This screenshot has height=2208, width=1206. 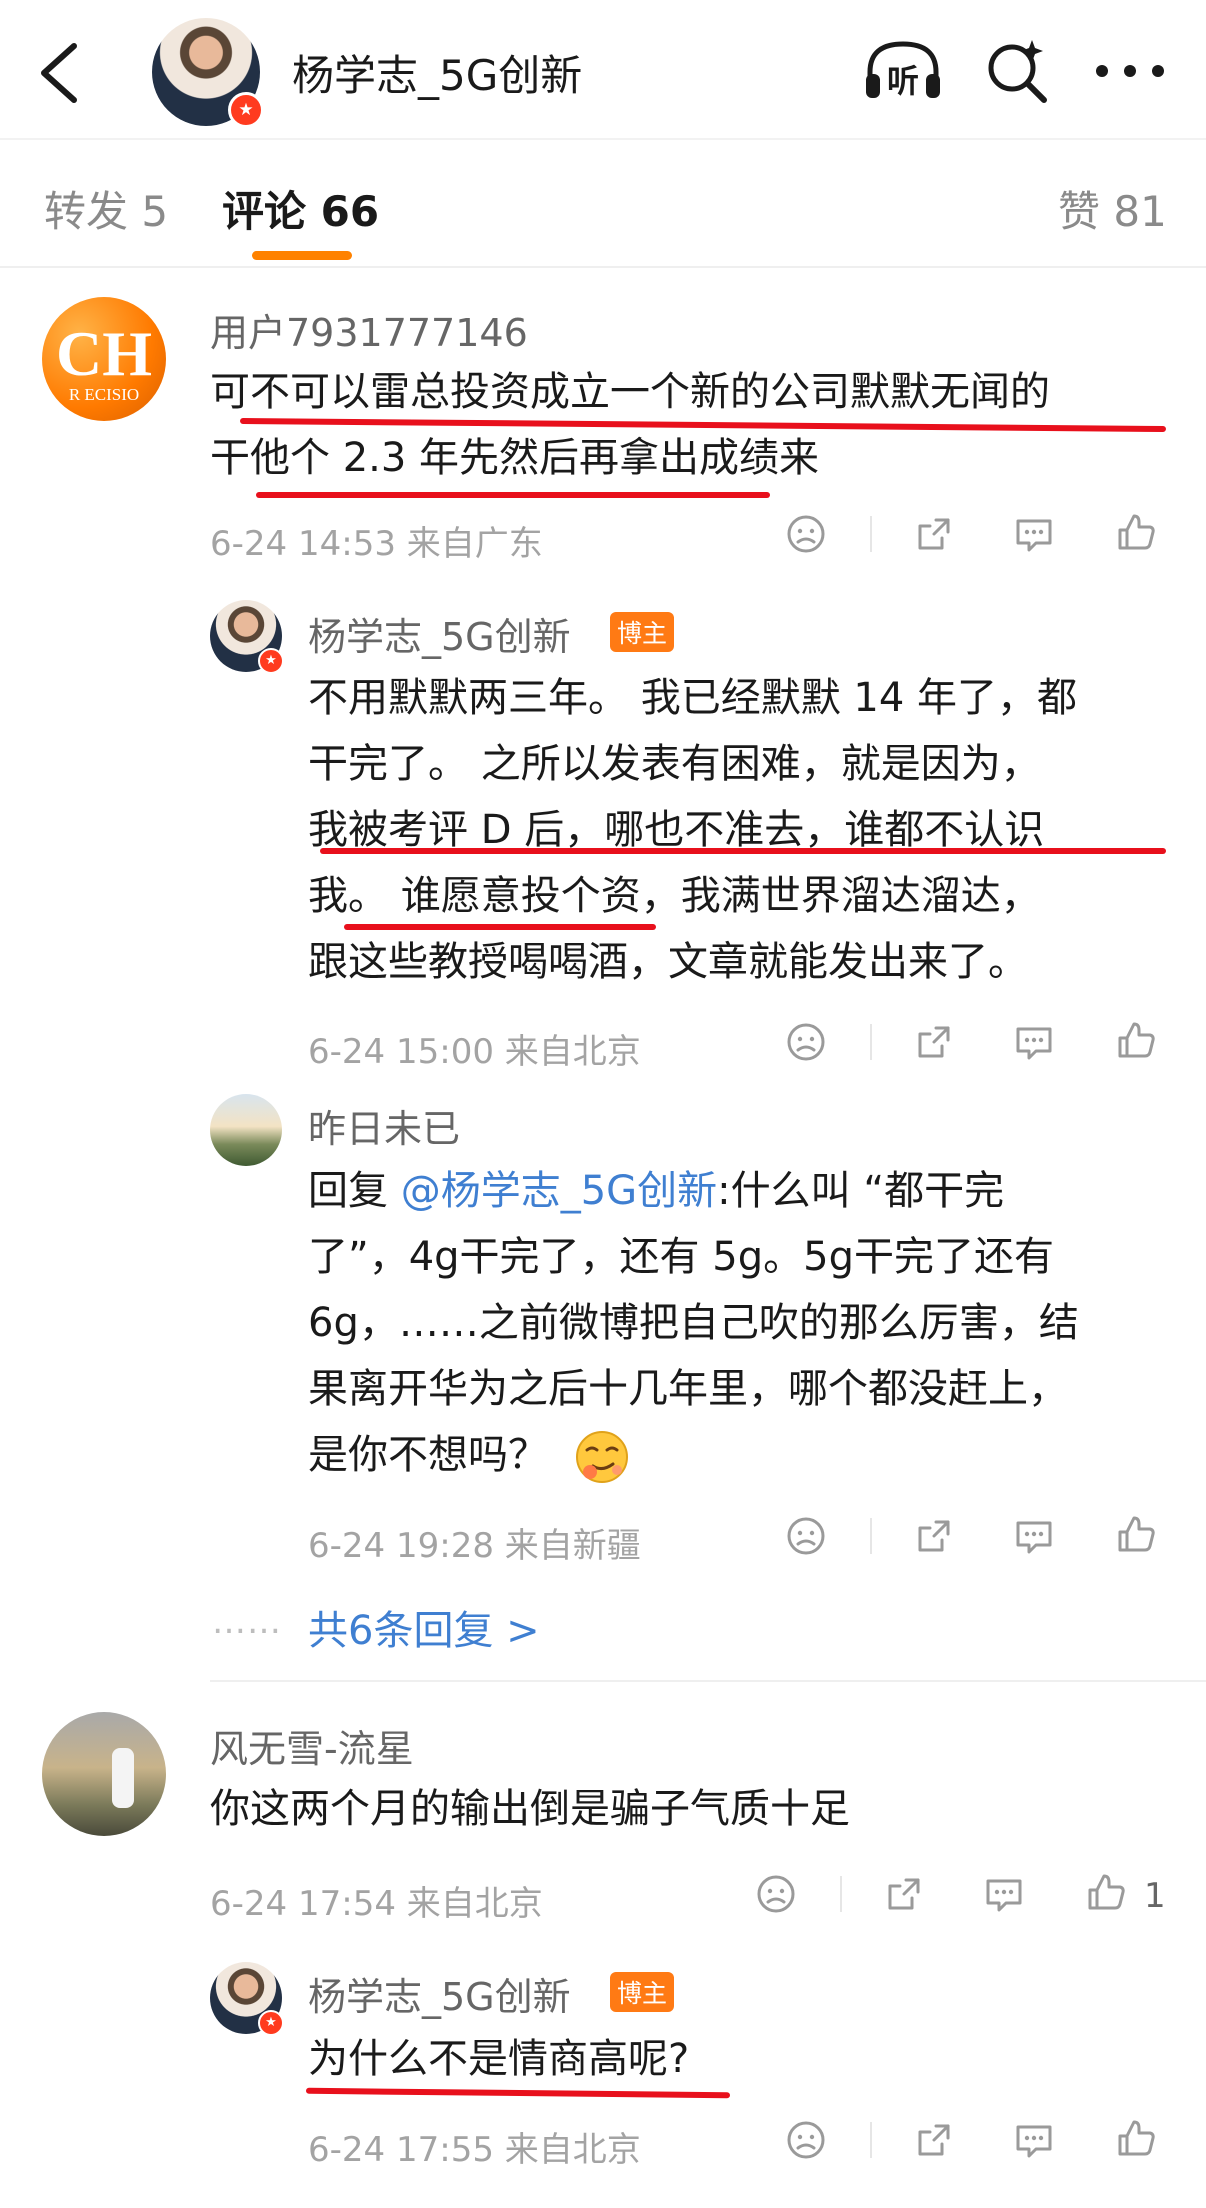 I want to click on reply-meta: 6-24 15:00 来自北京, so click(x=474, y=1052).